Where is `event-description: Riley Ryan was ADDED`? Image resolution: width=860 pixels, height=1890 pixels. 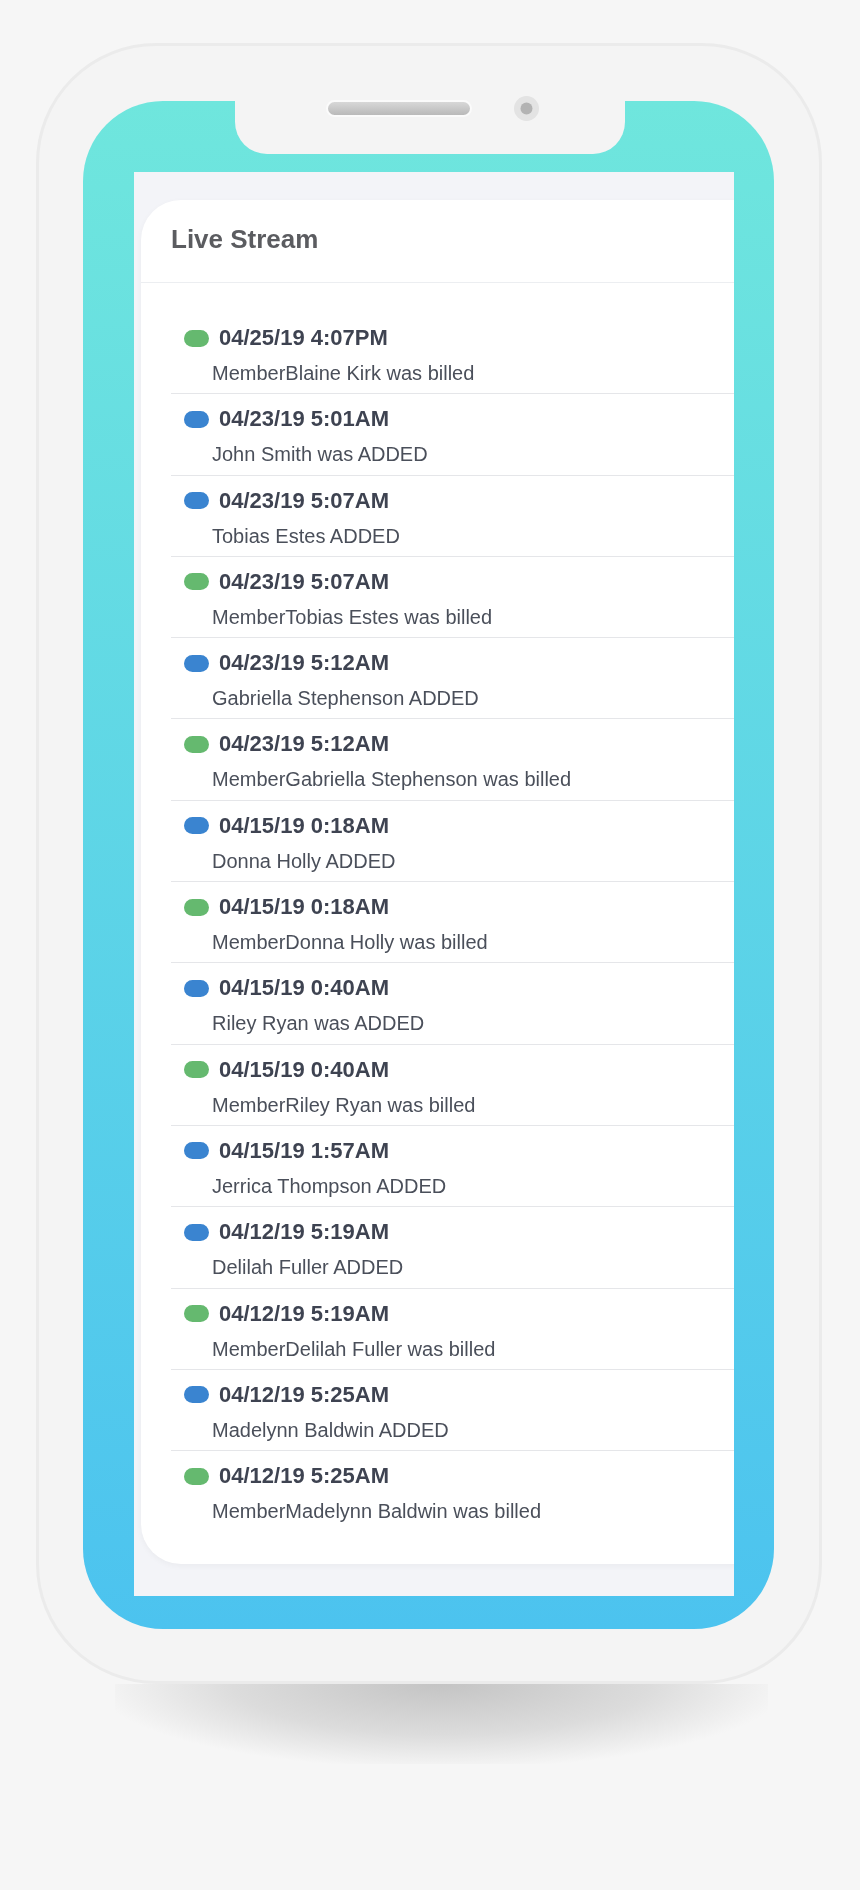
event-description: Riley Ryan was ADDED is located at coordinates (318, 1023).